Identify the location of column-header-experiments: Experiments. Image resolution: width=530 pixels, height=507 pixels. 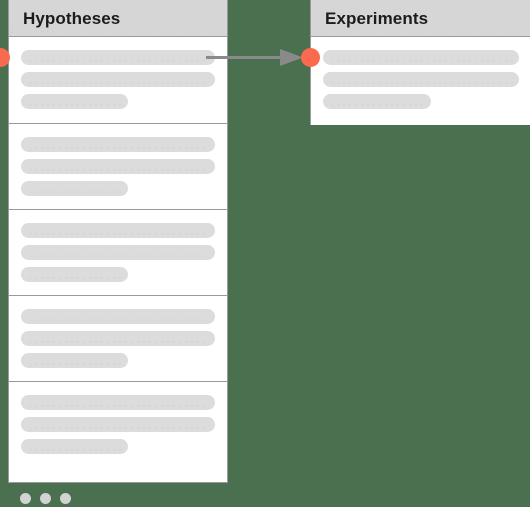
(420, 18).